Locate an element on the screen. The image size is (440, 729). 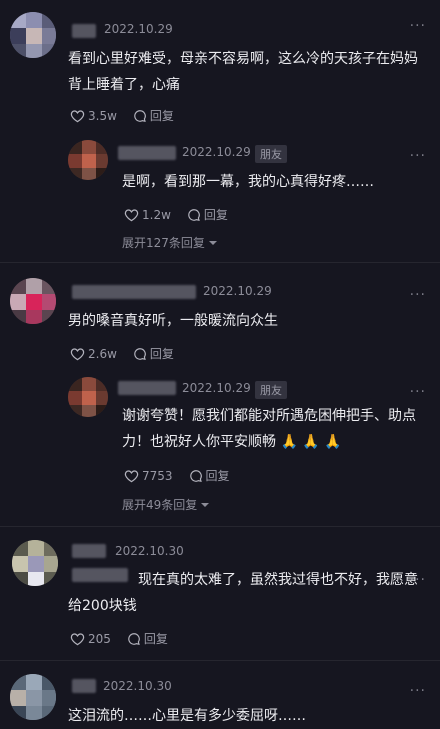
expand-replies-label: 展开127条回复 is located at coordinates (163, 243).